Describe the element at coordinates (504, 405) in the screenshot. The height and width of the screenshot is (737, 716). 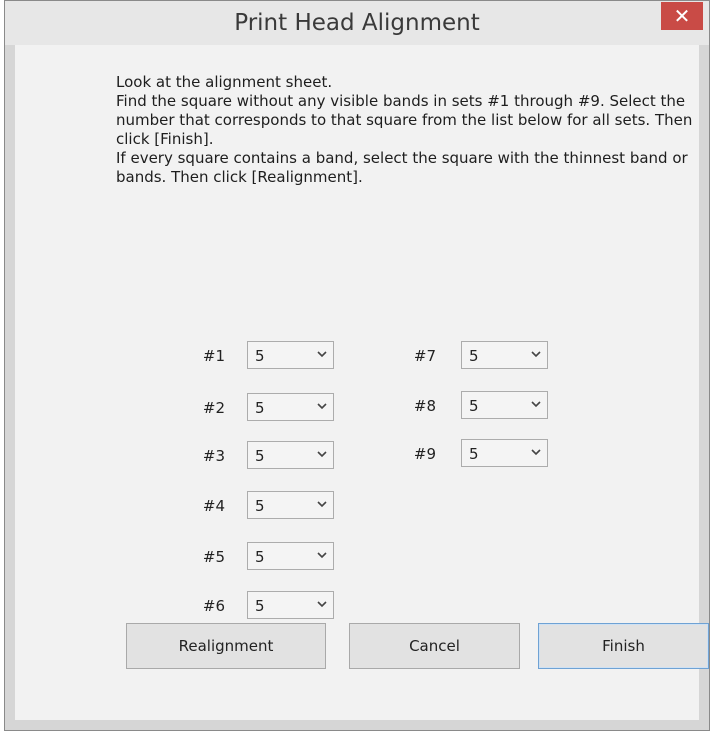
I see `set-8-select: 5` at that location.